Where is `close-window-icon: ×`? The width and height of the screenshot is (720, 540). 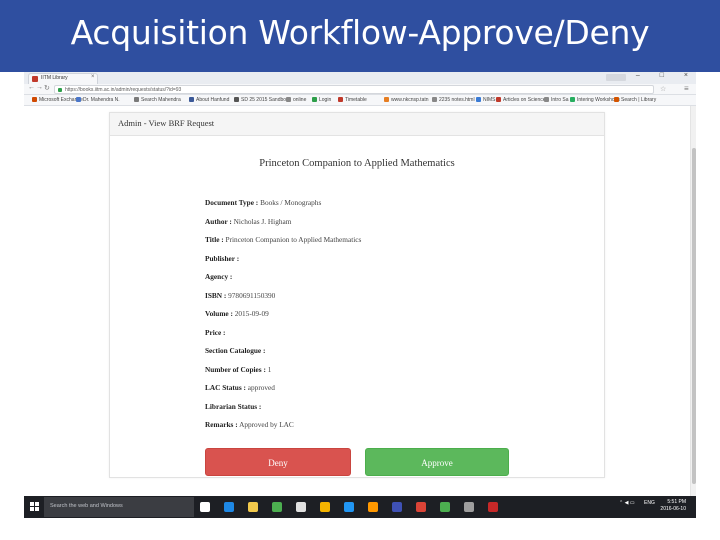 close-window-icon: × is located at coordinates (686, 75).